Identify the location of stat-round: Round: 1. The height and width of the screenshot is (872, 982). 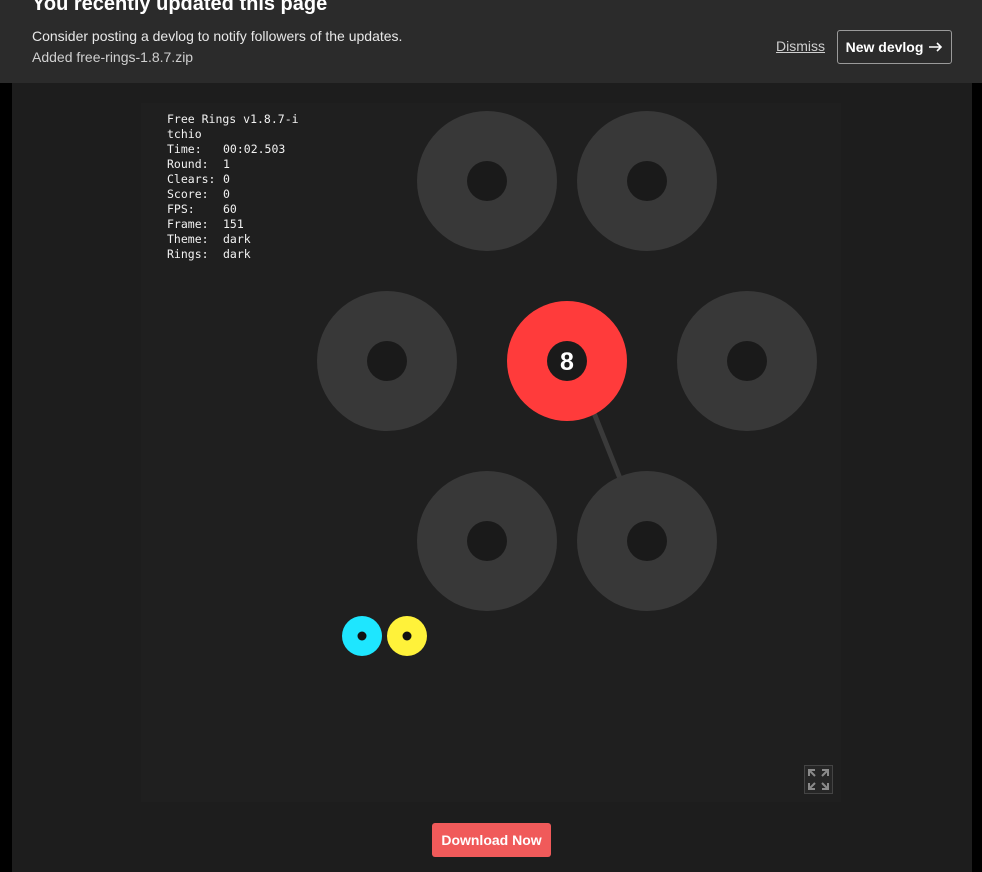
(198, 164).